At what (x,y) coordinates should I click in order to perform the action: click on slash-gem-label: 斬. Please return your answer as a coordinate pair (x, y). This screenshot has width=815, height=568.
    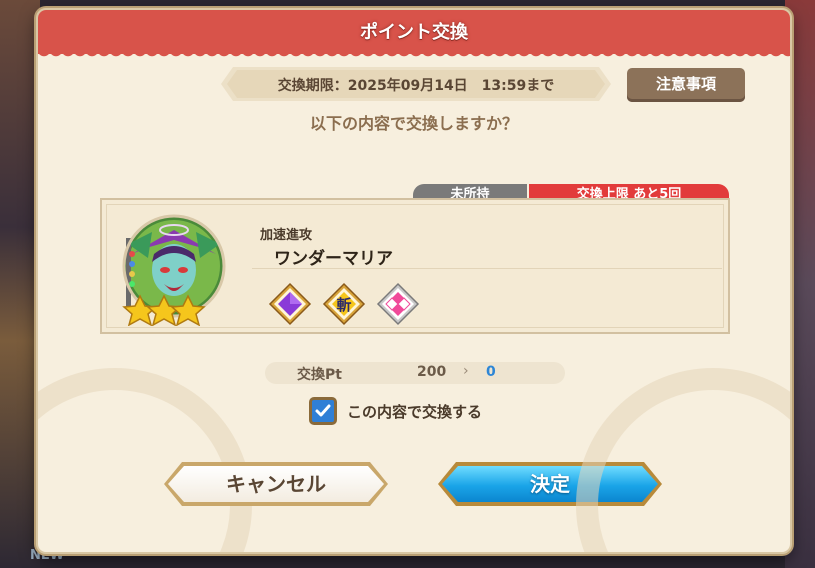
    Looking at the image, I should click on (343, 305).